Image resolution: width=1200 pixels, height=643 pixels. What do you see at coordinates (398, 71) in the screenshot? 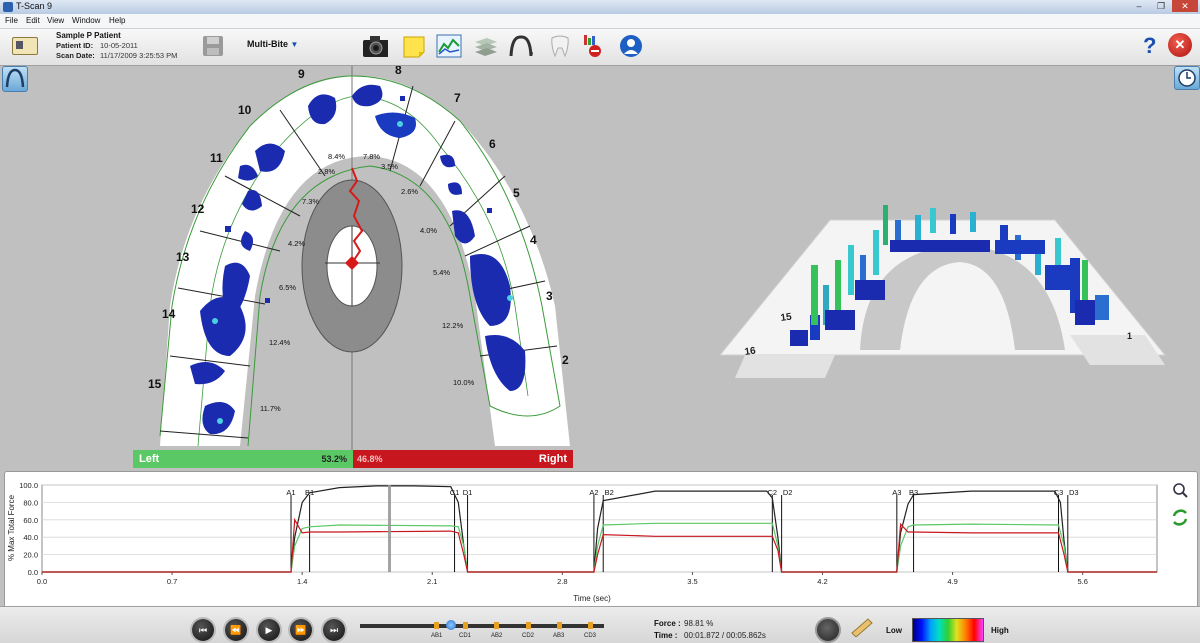
I see `tooth-number-8: 8` at bounding box center [398, 71].